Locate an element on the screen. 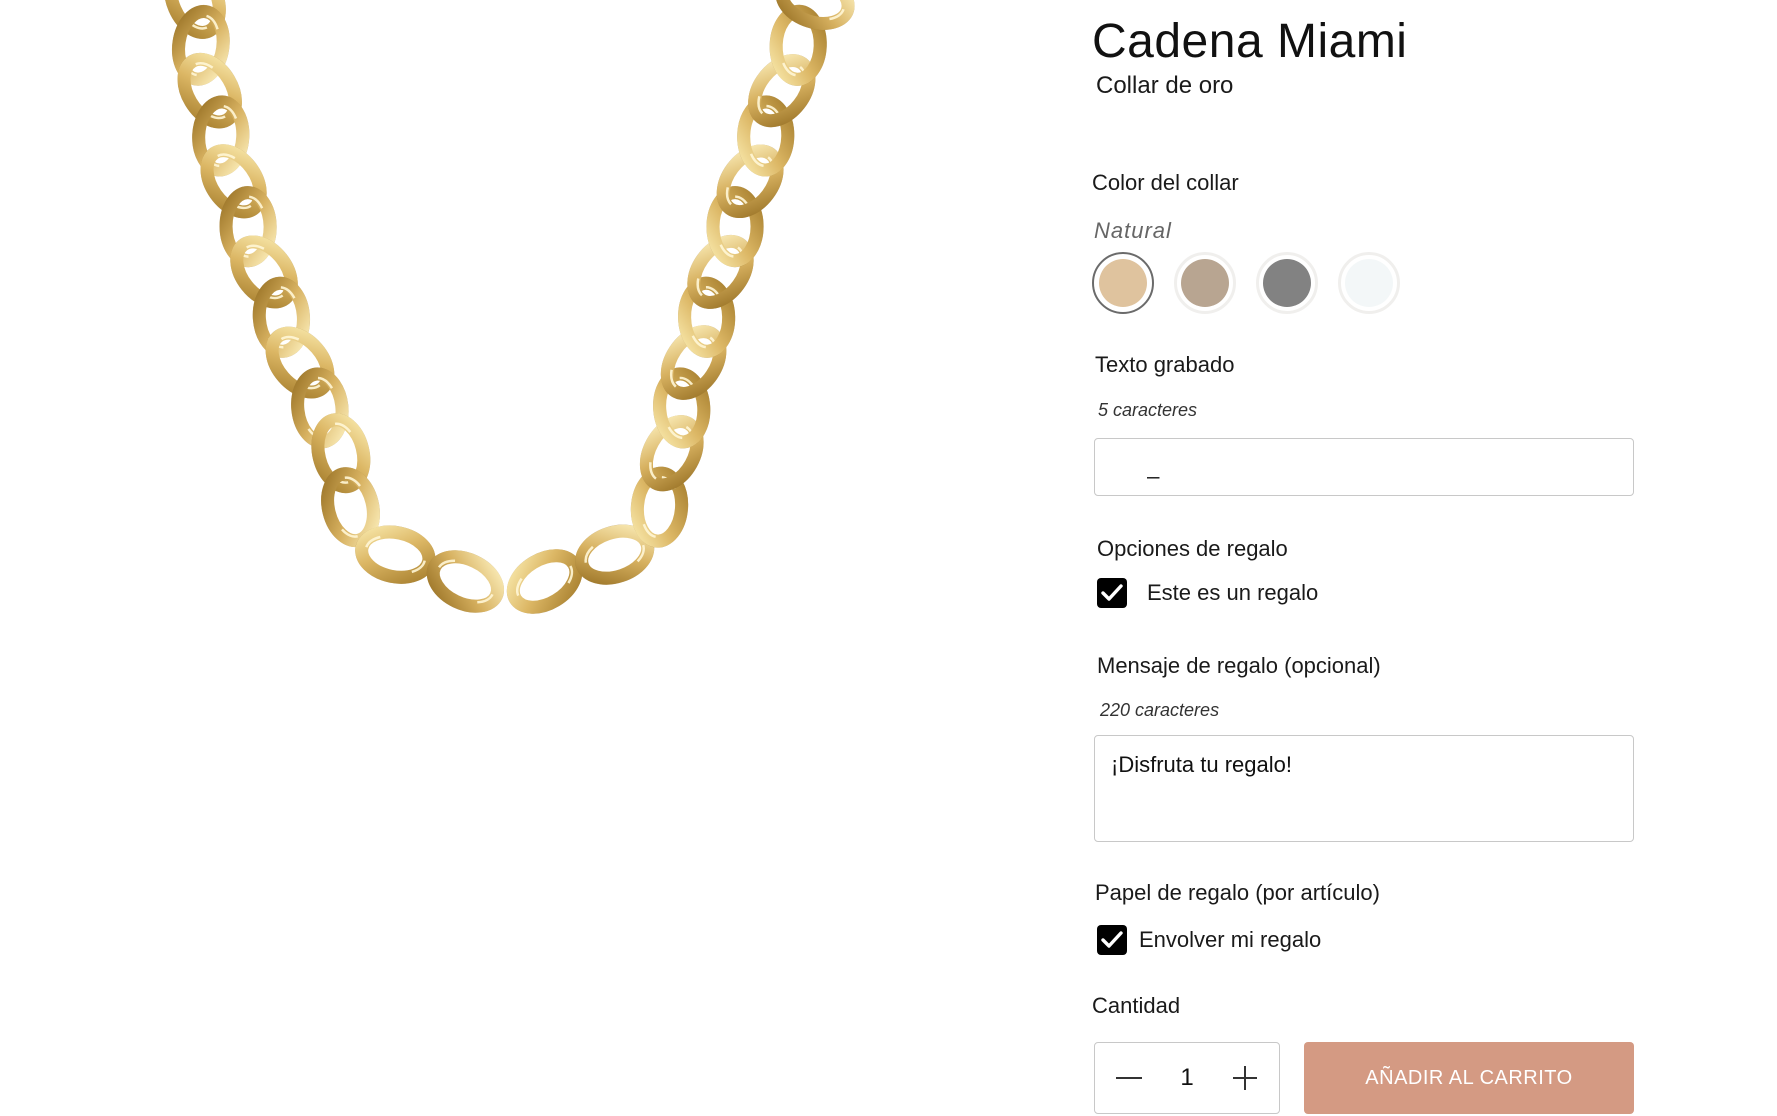 Image resolution: width=1777 pixels, height=1116 pixels. gift-options-label: Opciones de regalo is located at coordinates (1192, 548).